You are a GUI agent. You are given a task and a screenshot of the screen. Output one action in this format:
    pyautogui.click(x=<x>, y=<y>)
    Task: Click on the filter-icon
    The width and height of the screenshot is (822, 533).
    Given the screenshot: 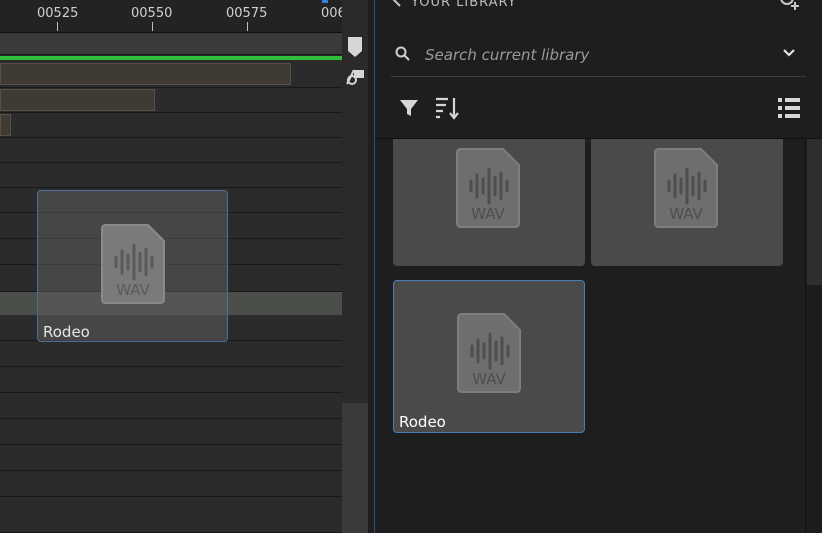 What is the action you would take?
    pyautogui.click(x=409, y=108)
    